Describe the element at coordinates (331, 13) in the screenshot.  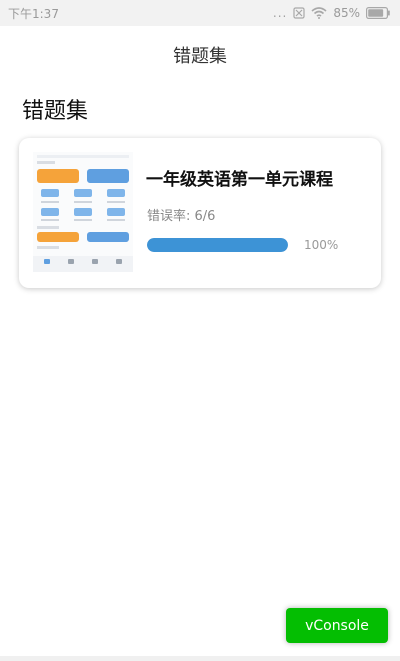
I see `status-icons: ... 85%` at that location.